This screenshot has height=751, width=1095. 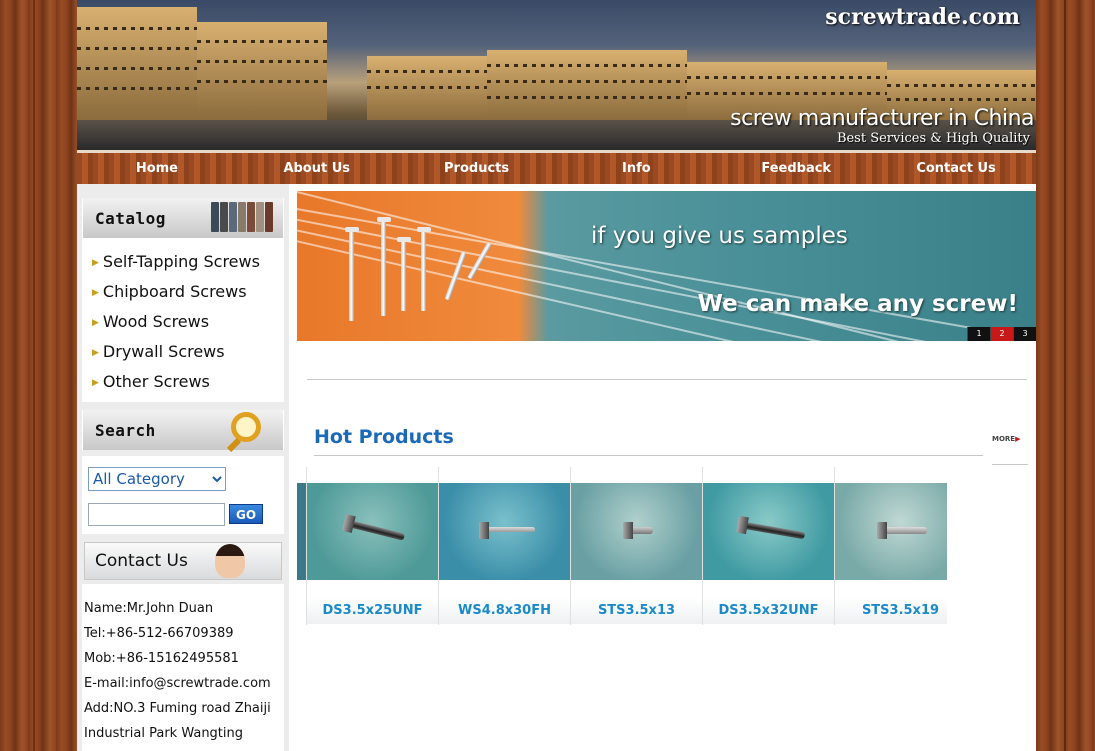 What do you see at coordinates (1006, 439) in the screenshot?
I see `more-link: MORE▶` at bounding box center [1006, 439].